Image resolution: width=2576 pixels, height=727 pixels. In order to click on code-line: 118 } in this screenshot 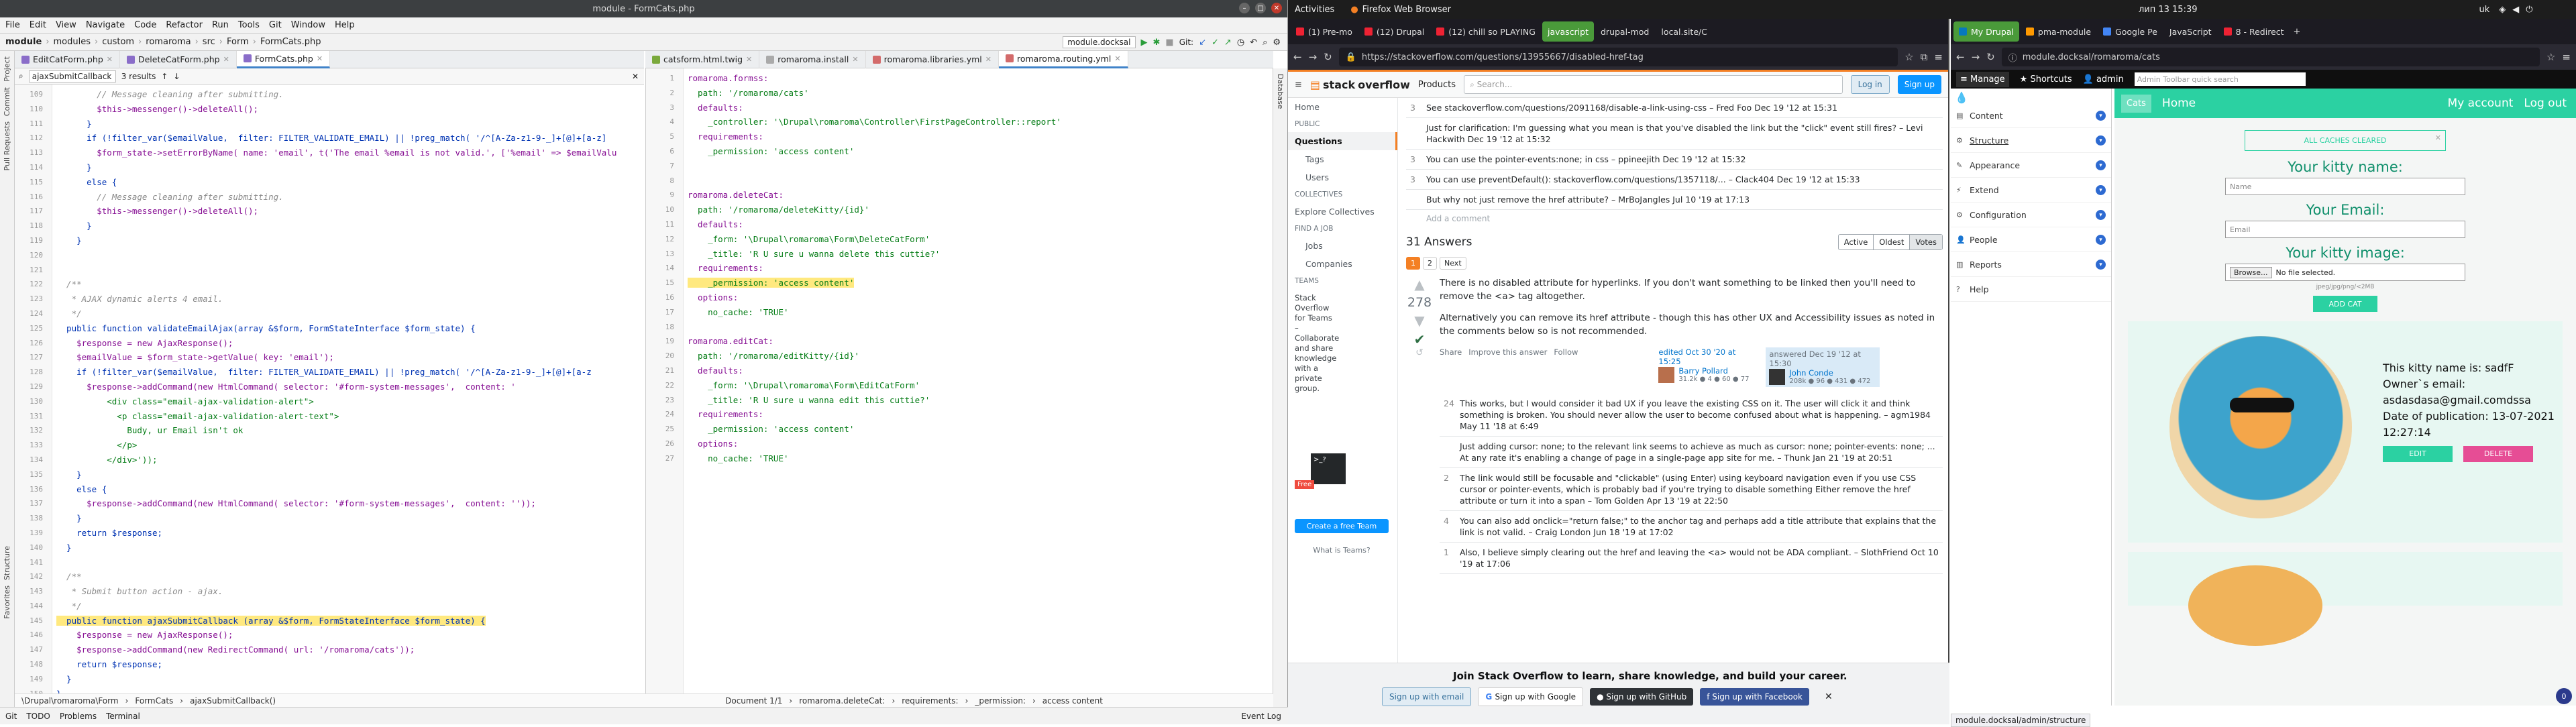, I will do `click(333, 226)`.